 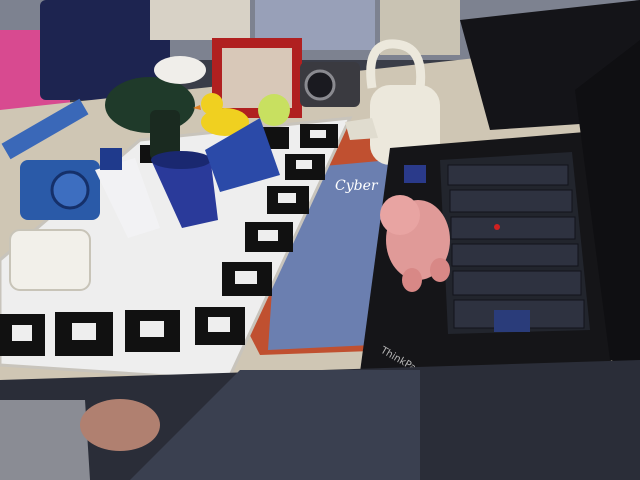 What do you see at coordinates (357, 186) in the screenshot?
I see `magazine-title: Cyber` at bounding box center [357, 186].